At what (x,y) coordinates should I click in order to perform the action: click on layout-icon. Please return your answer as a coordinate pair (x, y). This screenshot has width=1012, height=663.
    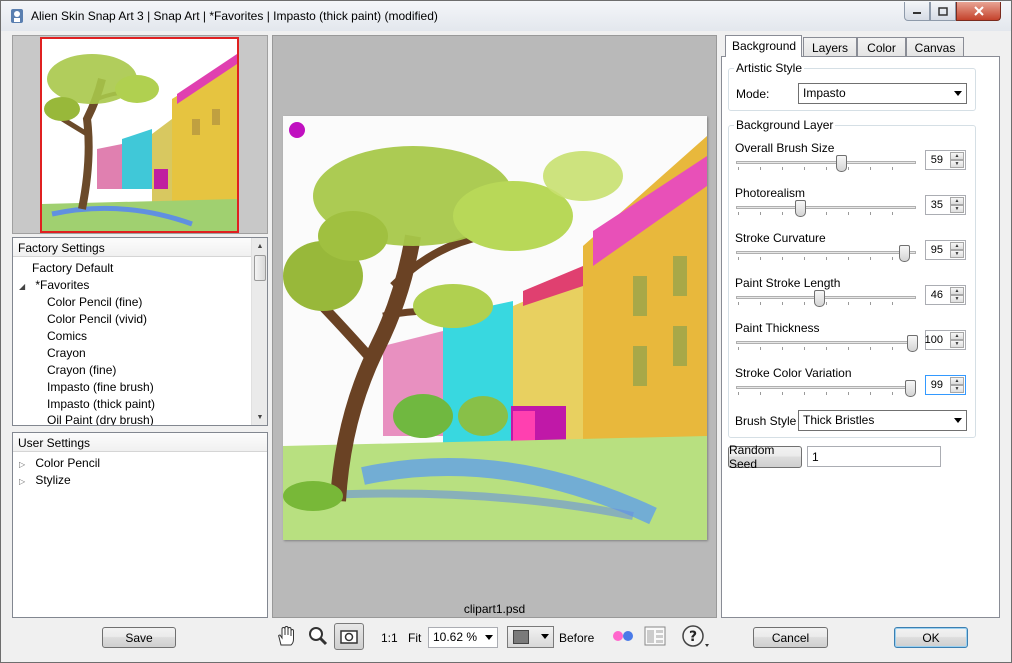
    Looking at the image, I should click on (655, 636).